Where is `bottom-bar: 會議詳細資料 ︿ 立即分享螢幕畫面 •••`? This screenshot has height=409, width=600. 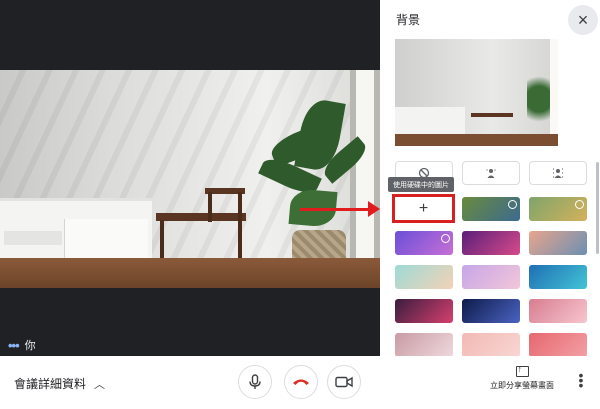 bottom-bar: 會議詳細資料 ︿ 立即分享螢幕畫面 ••• is located at coordinates (300, 382).